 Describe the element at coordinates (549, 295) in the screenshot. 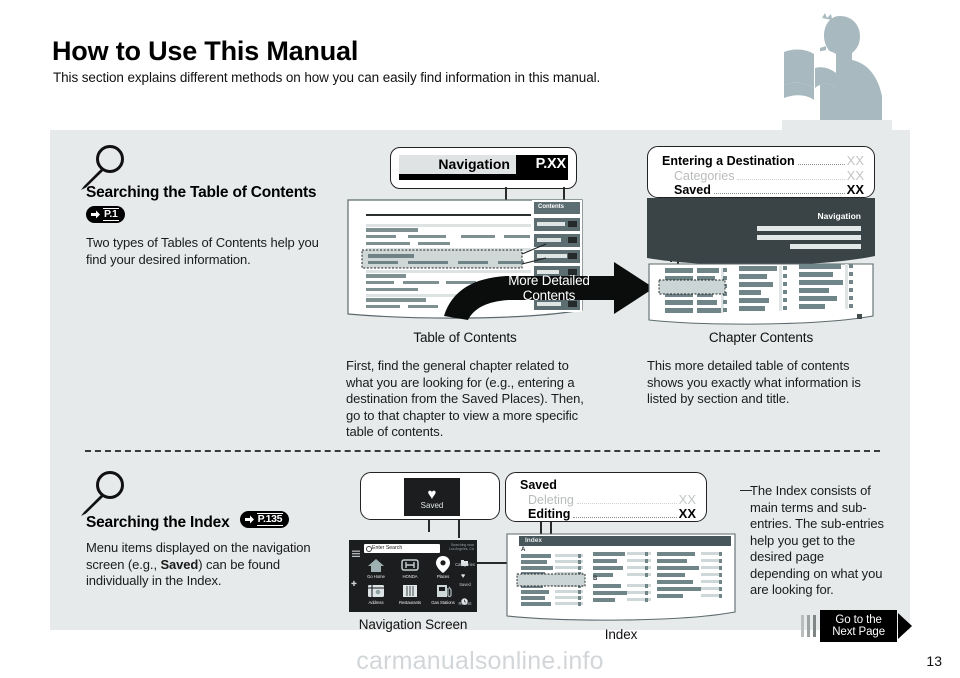

I see `swoosh-line-2: Contents` at that location.